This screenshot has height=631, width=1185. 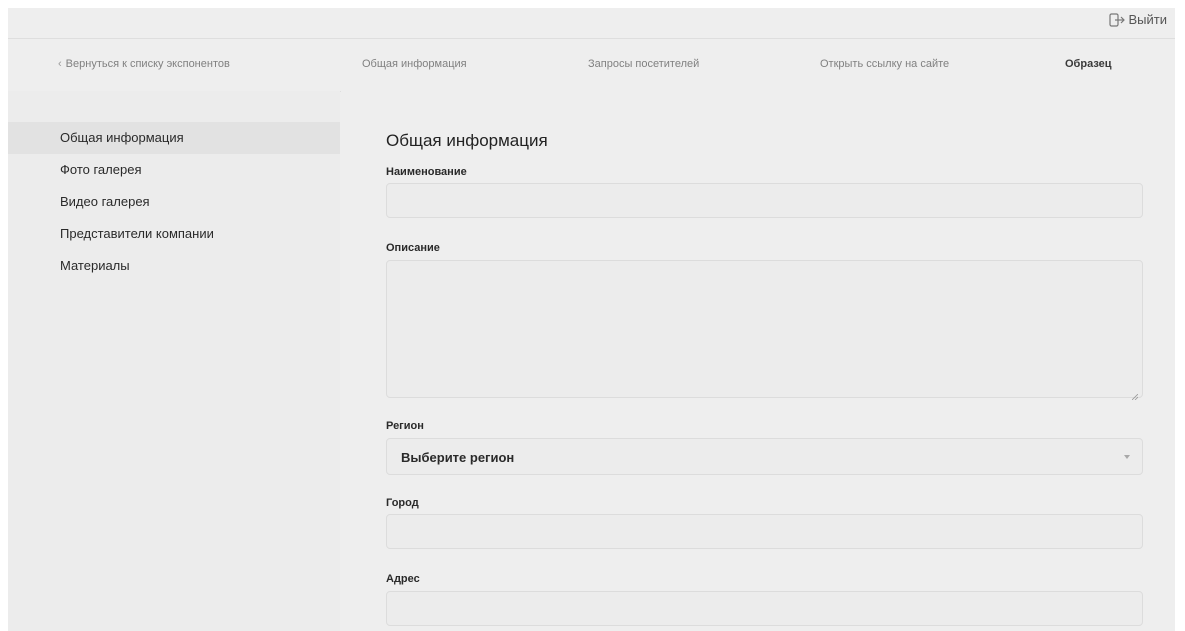 I want to click on sidebar-item-materials: Материалы, so click(x=174, y=266).